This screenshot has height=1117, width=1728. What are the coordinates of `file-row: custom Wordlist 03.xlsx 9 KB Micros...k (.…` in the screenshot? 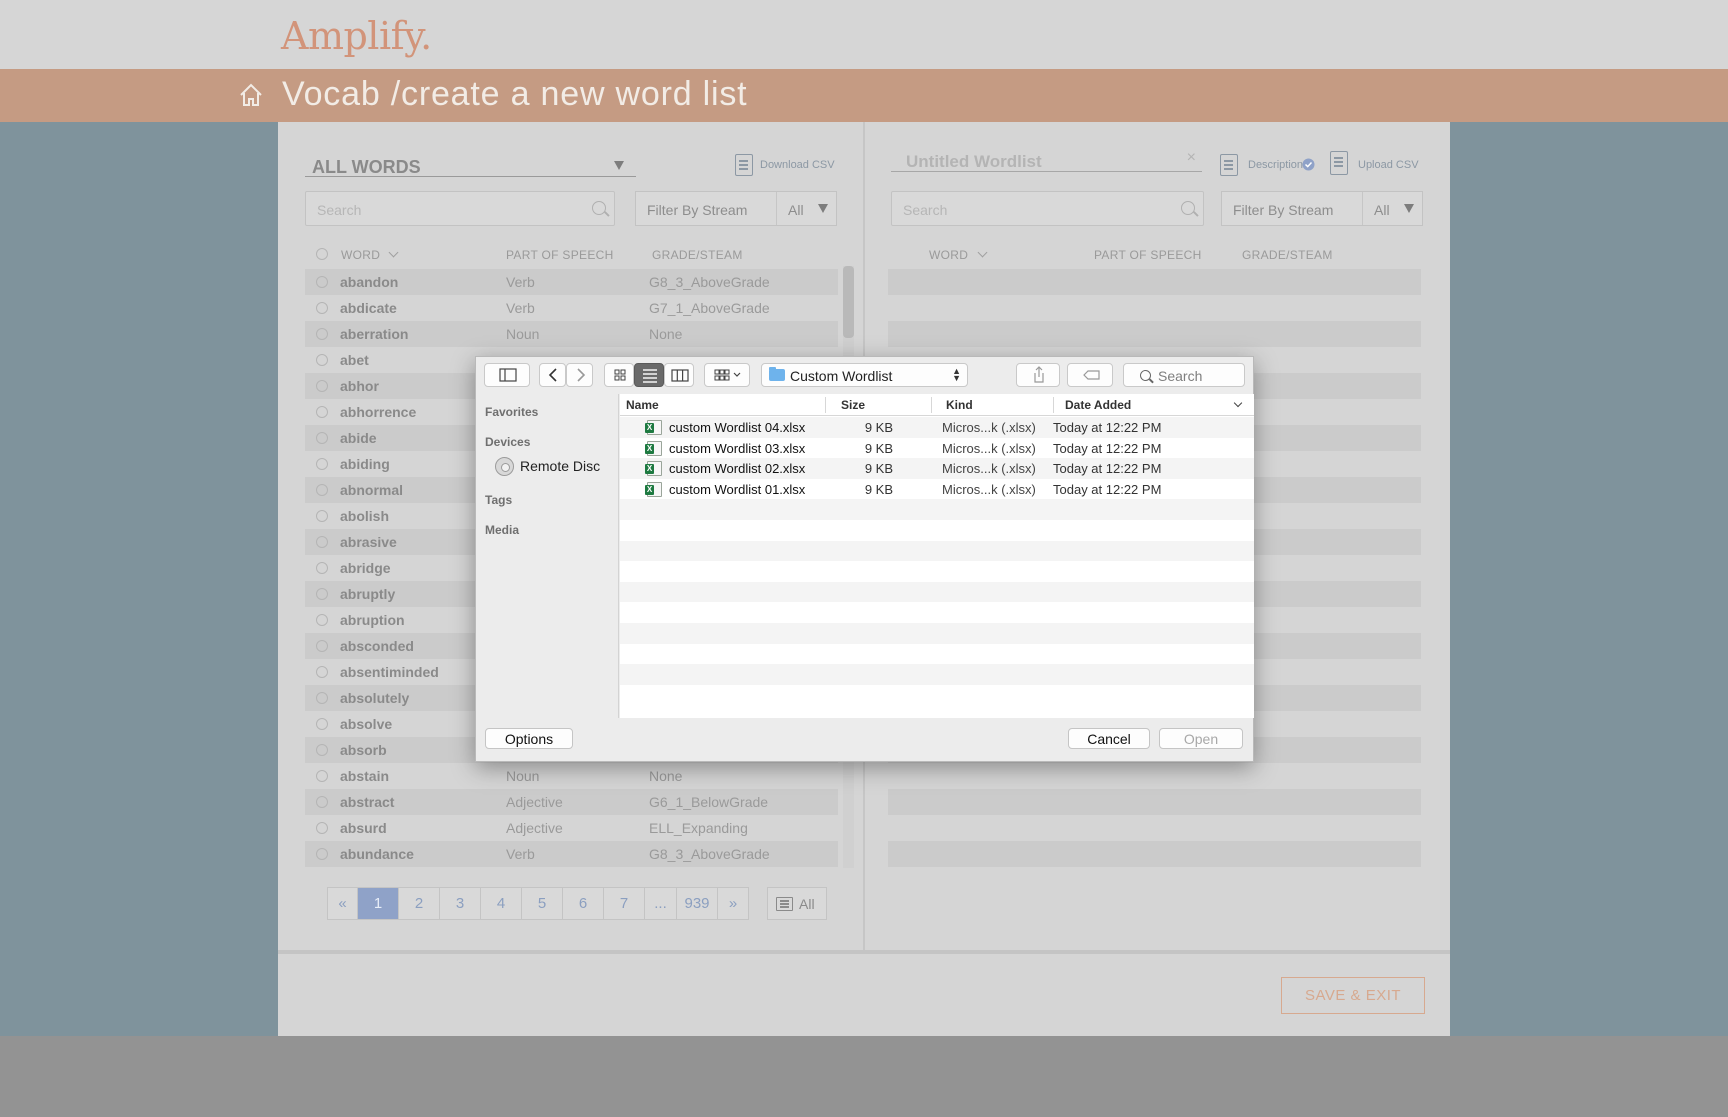 It's located at (937, 448).